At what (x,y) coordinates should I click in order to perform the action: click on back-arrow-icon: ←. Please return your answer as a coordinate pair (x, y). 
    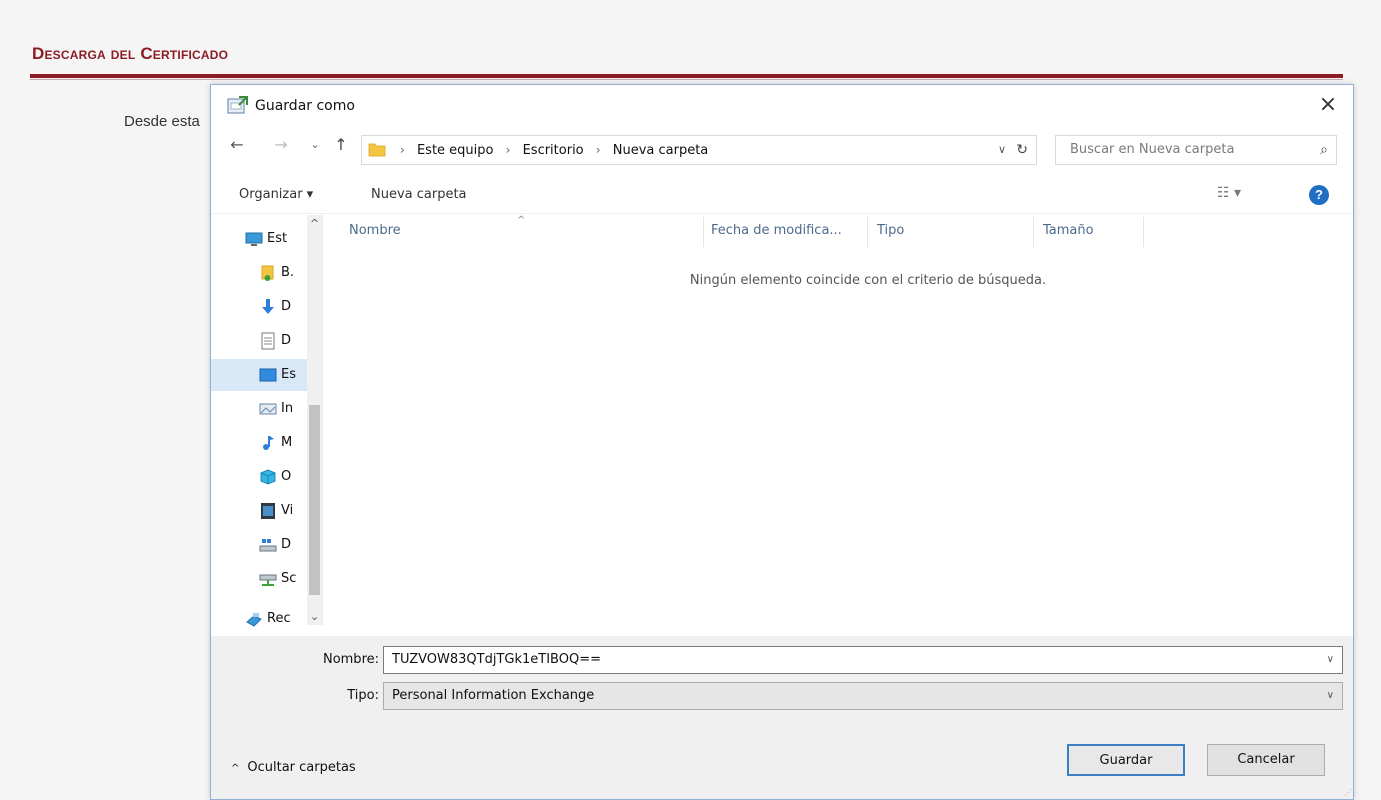
    Looking at the image, I should click on (237, 145).